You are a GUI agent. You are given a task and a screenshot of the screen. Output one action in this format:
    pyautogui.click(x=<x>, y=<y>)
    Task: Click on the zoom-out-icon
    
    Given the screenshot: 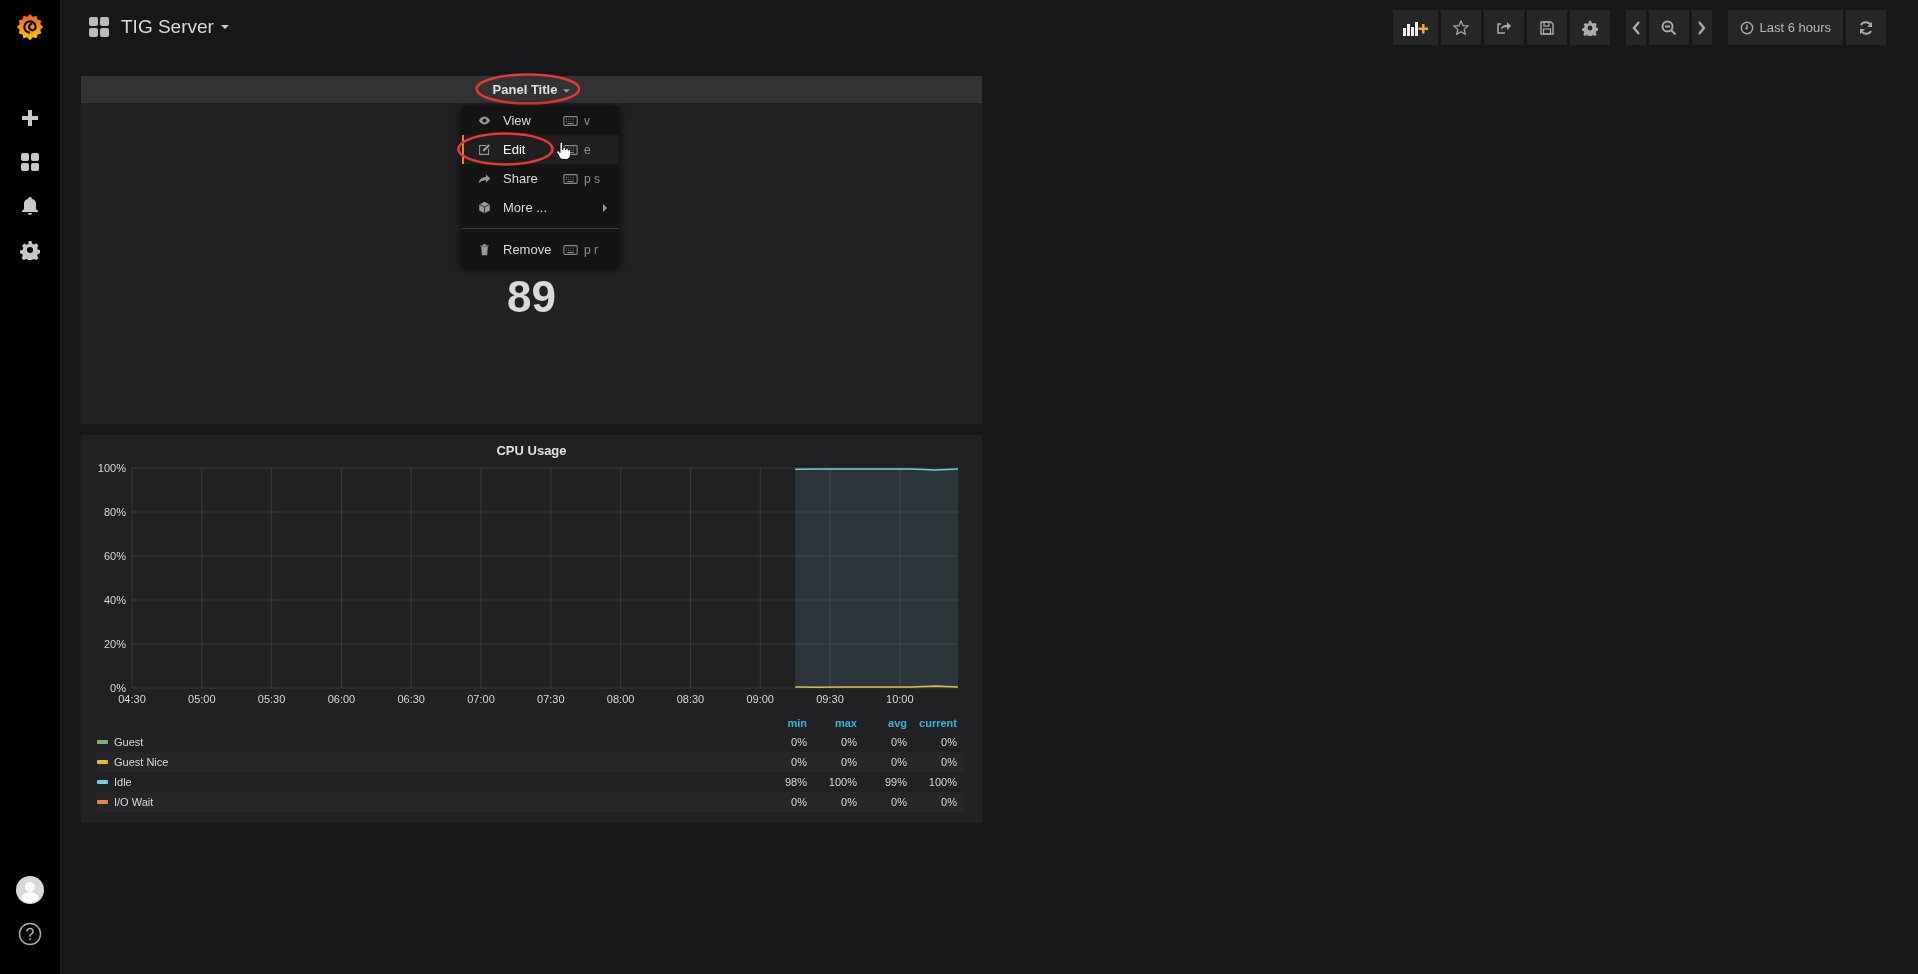 What is the action you would take?
    pyautogui.click(x=1669, y=27)
    